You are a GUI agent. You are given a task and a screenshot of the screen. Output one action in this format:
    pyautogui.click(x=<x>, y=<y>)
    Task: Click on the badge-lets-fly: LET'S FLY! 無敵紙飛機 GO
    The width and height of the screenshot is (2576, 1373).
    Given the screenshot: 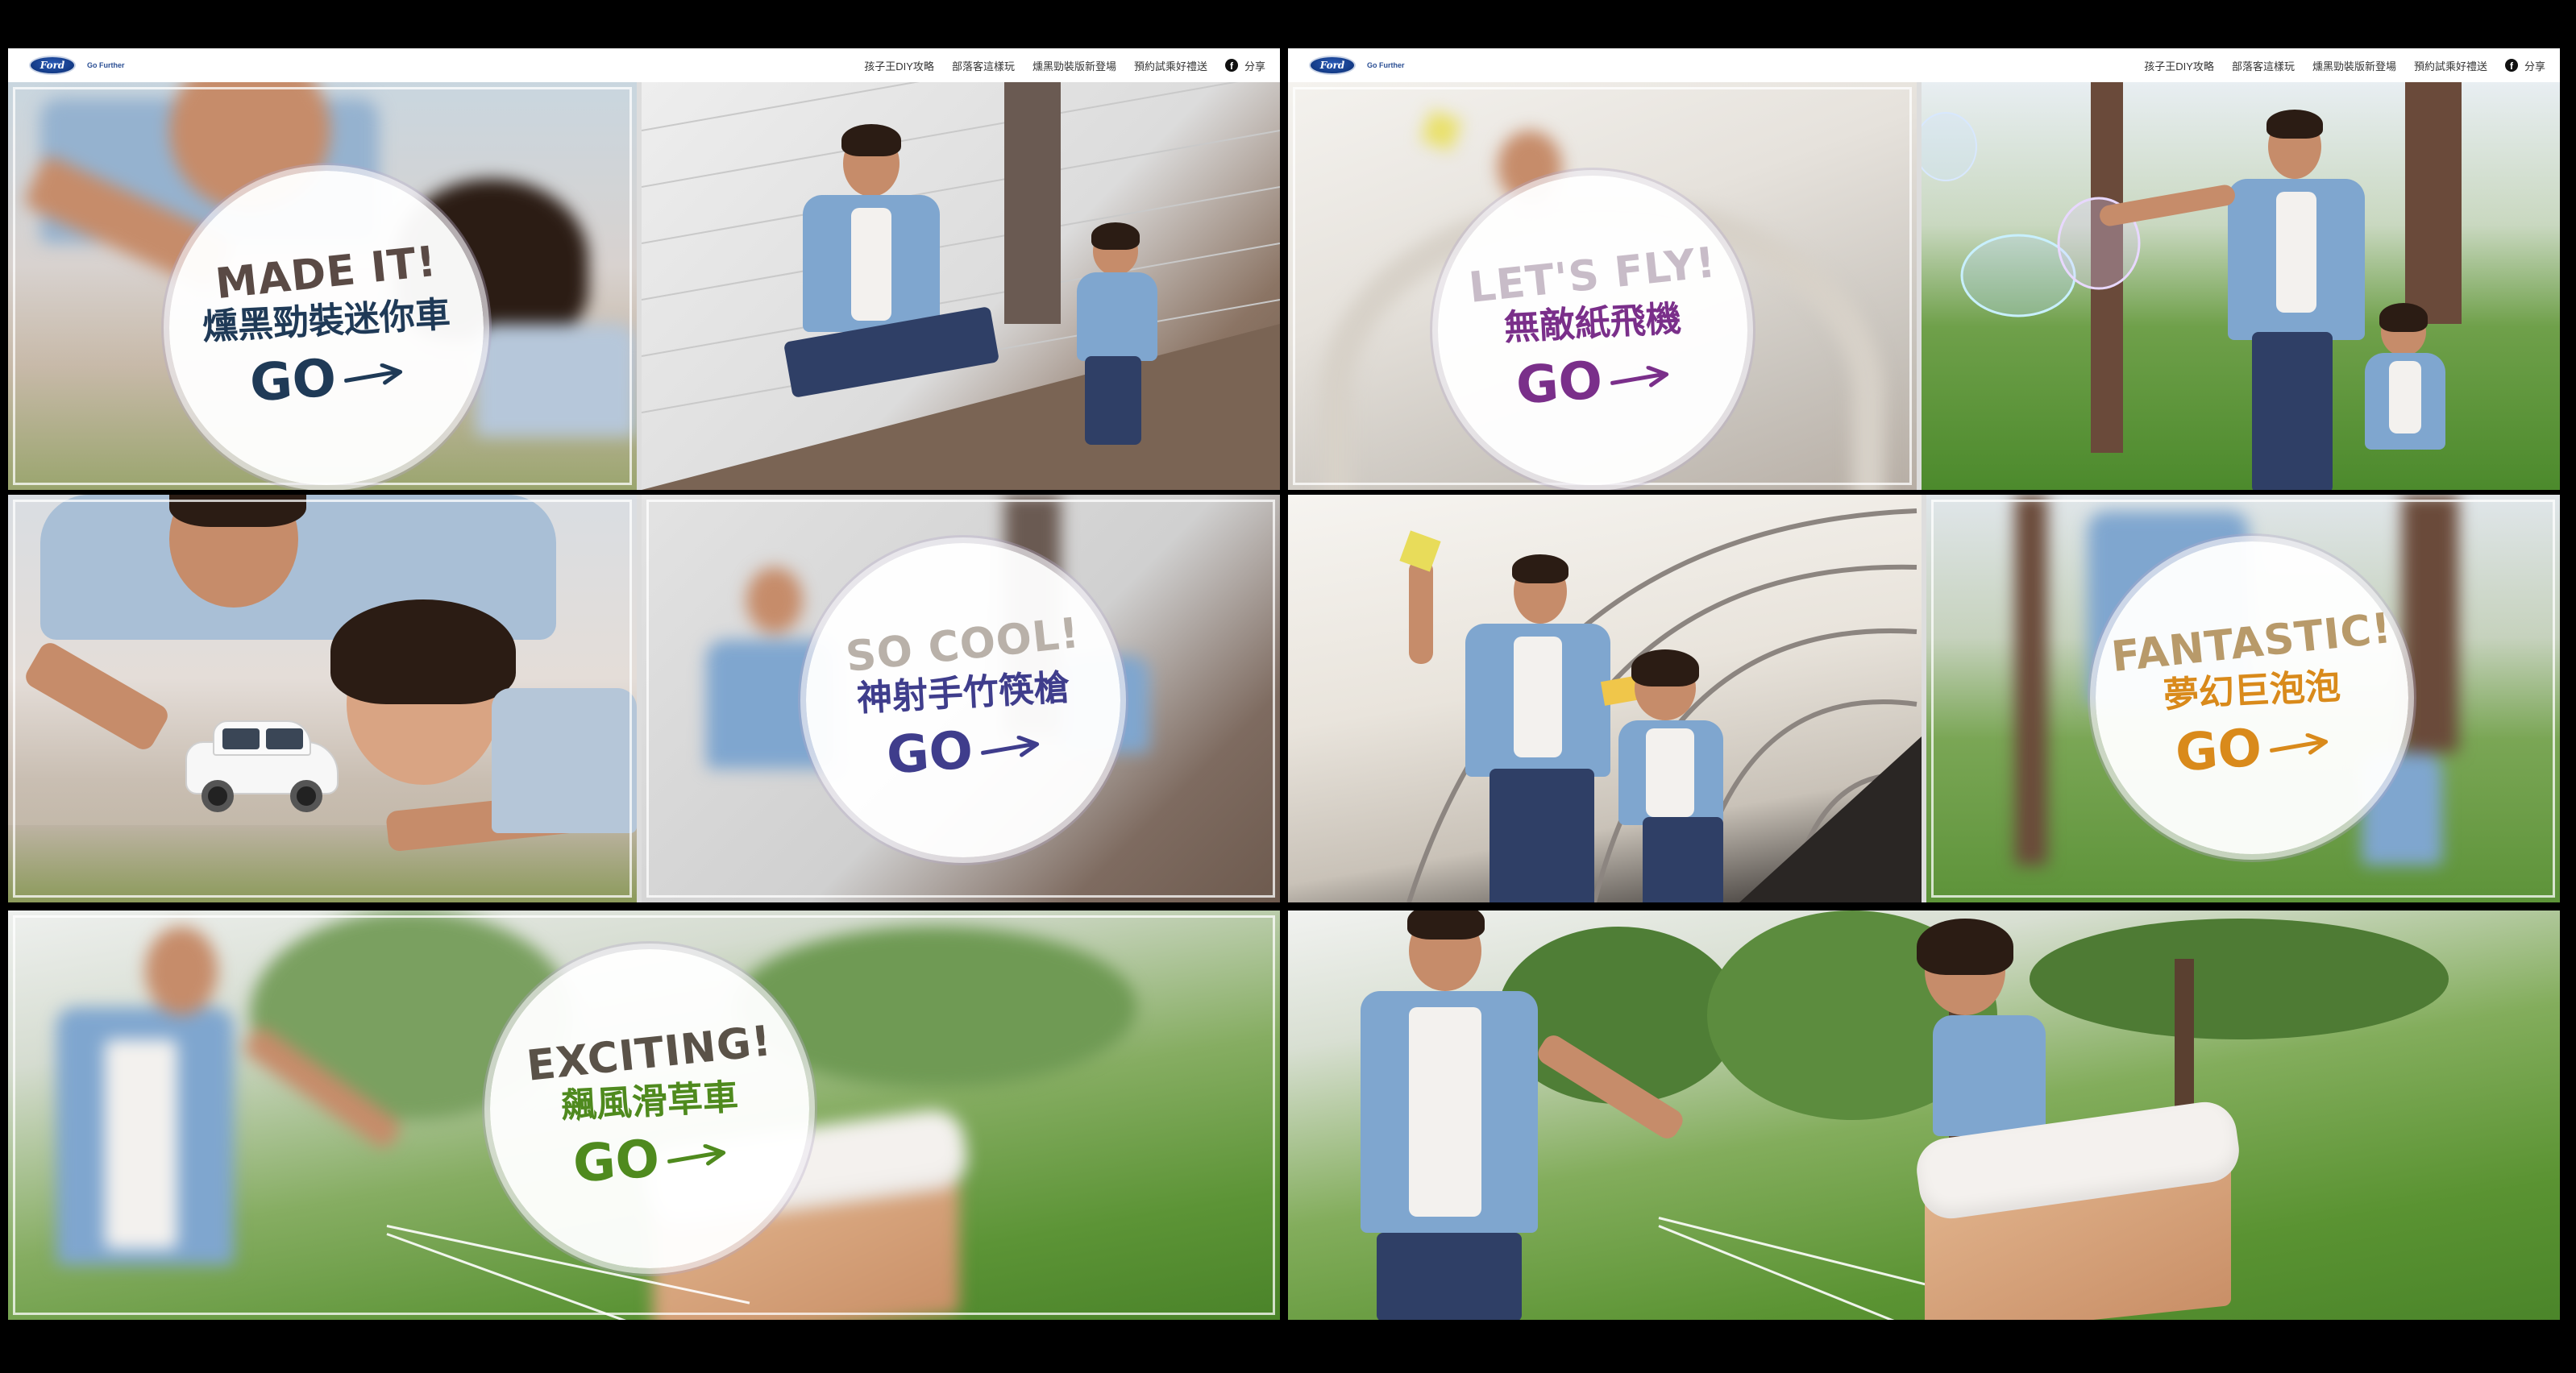 What is the action you would take?
    pyautogui.click(x=1592, y=330)
    